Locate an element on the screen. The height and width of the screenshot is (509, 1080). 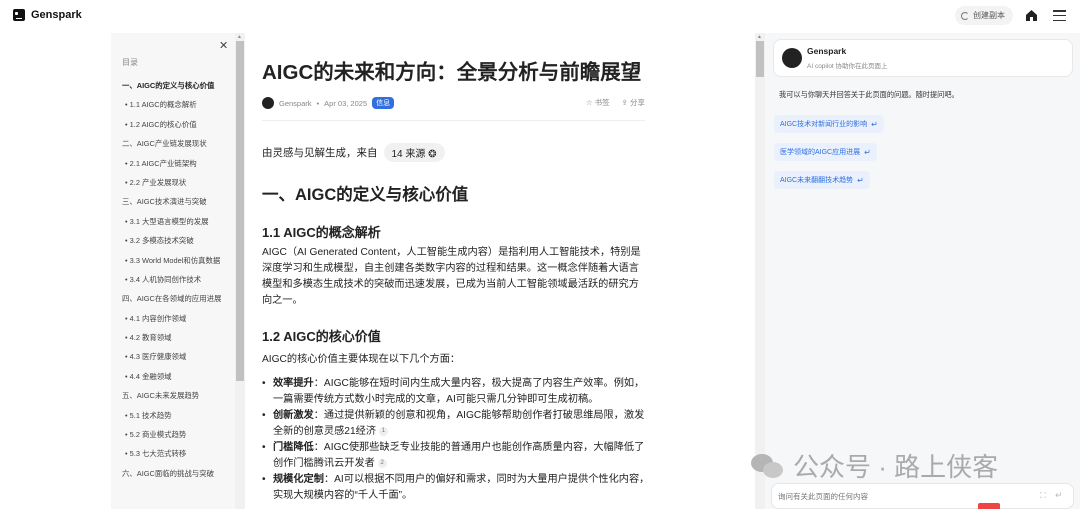
chat-input-box: ⛶ ↵ is located at coordinates (922, 496).